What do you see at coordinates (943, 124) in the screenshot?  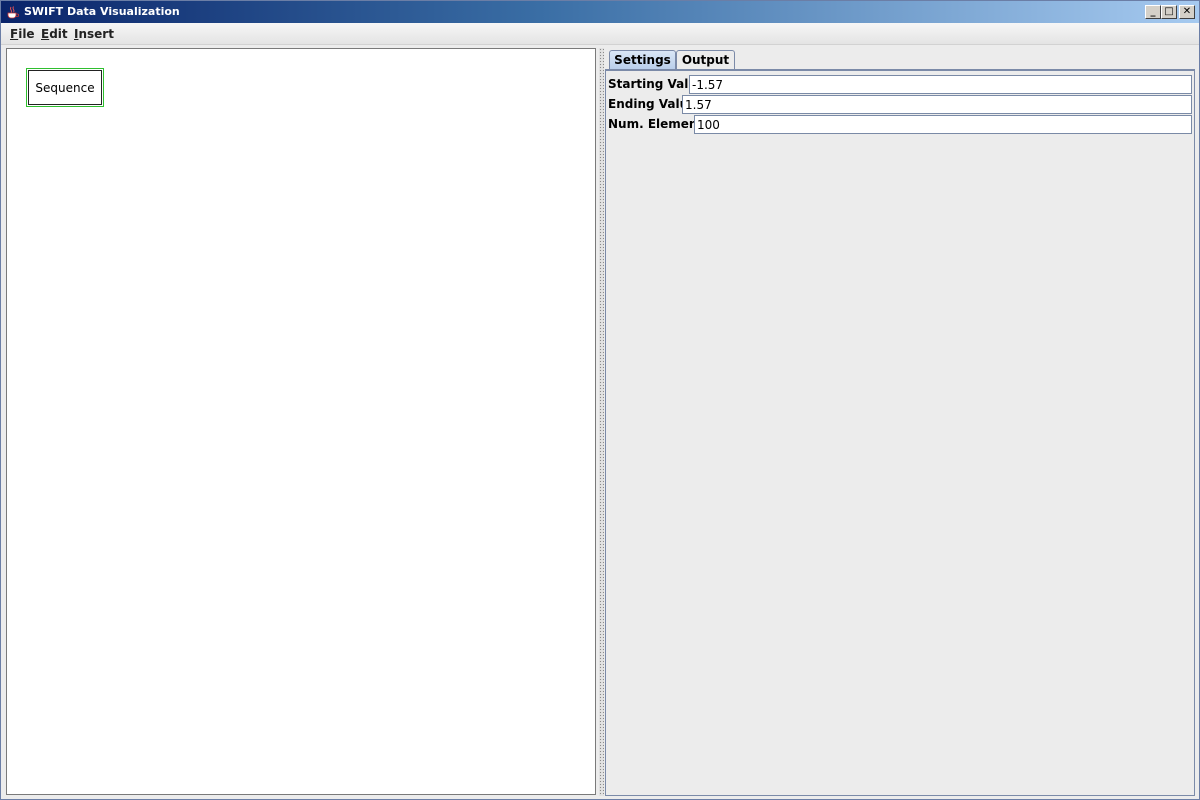 I see `num-elements-input` at bounding box center [943, 124].